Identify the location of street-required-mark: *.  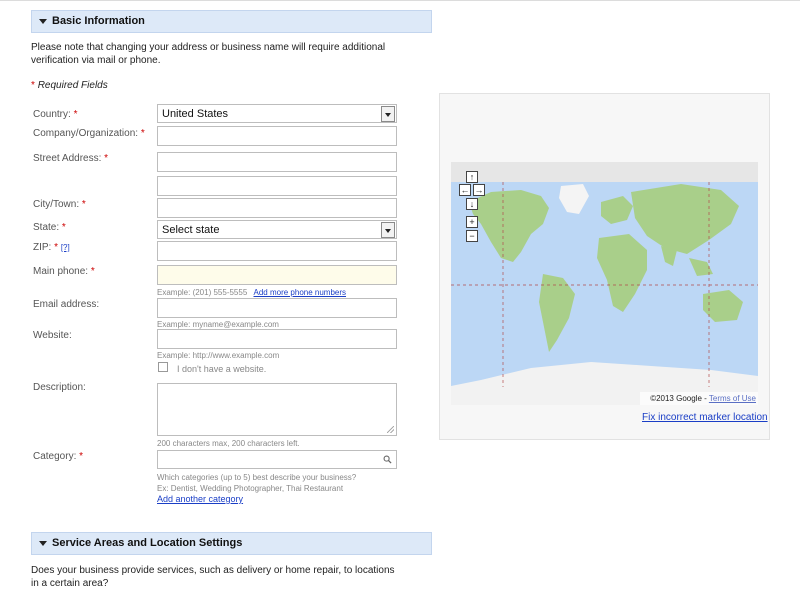
(106, 158).